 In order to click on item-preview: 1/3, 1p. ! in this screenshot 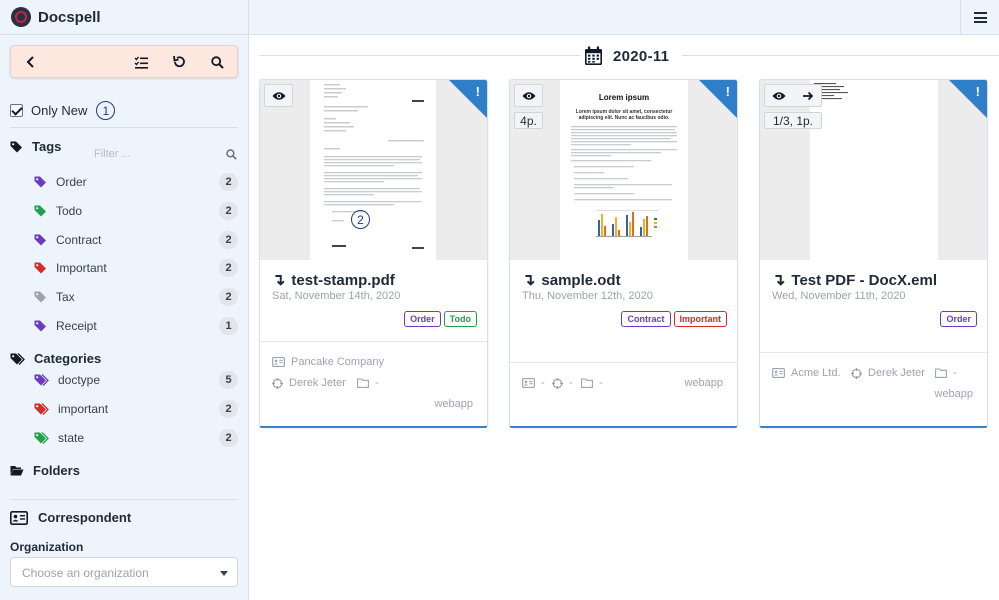, I will do `click(873, 170)`.